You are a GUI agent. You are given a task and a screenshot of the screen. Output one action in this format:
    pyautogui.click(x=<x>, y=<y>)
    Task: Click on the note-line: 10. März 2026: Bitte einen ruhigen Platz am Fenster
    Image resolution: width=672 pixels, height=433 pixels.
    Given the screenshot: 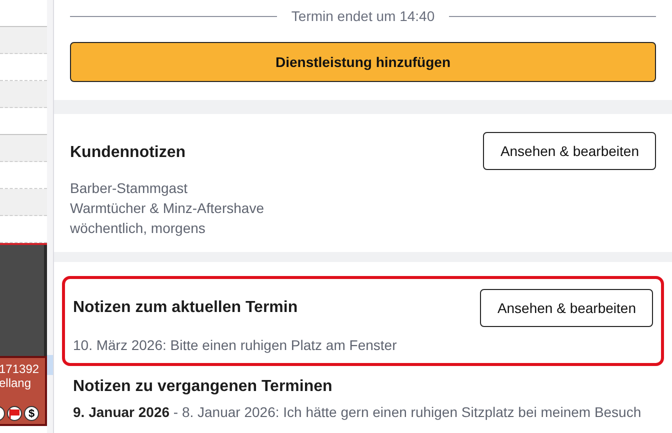 What is the action you would take?
    pyautogui.click(x=235, y=345)
    